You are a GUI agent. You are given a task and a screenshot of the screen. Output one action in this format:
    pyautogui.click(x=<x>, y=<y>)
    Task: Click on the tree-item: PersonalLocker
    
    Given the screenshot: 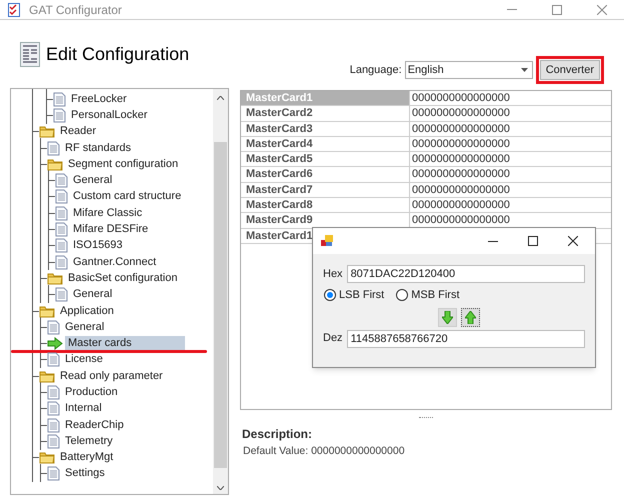 What is the action you would take?
    pyautogui.click(x=109, y=115)
    